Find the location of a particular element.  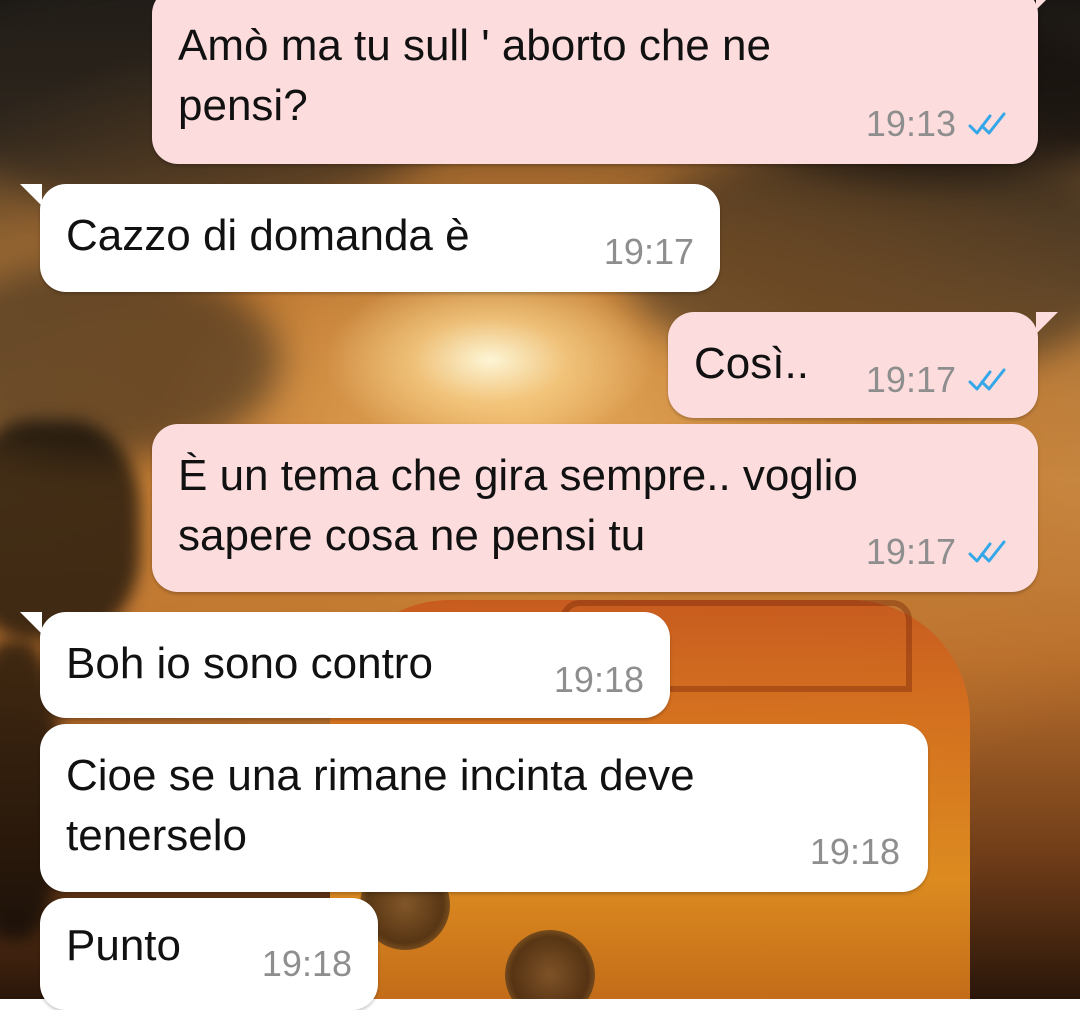

incoming-message: Boh io sono contro 19:18 is located at coordinates (345, 665).